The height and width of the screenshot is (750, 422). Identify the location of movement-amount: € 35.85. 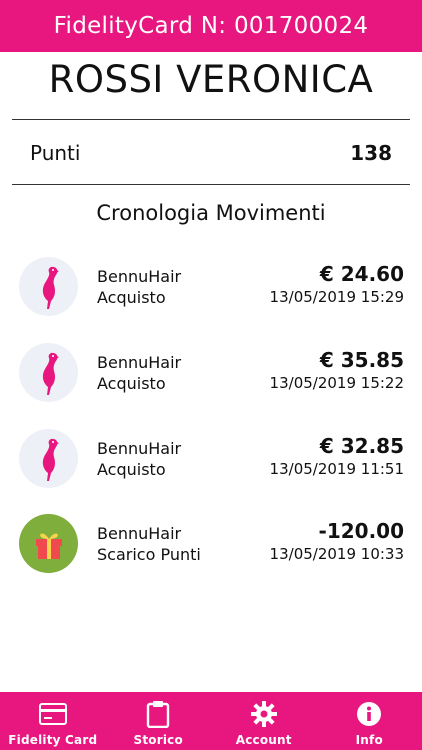
(361, 360).